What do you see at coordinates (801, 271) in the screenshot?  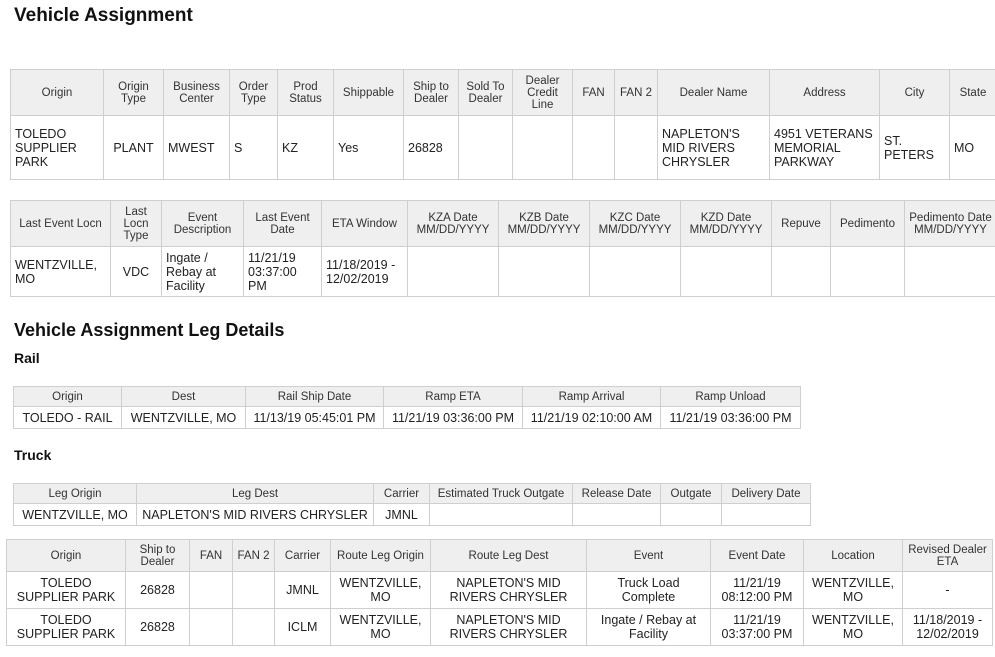 I see `cell-repuve` at bounding box center [801, 271].